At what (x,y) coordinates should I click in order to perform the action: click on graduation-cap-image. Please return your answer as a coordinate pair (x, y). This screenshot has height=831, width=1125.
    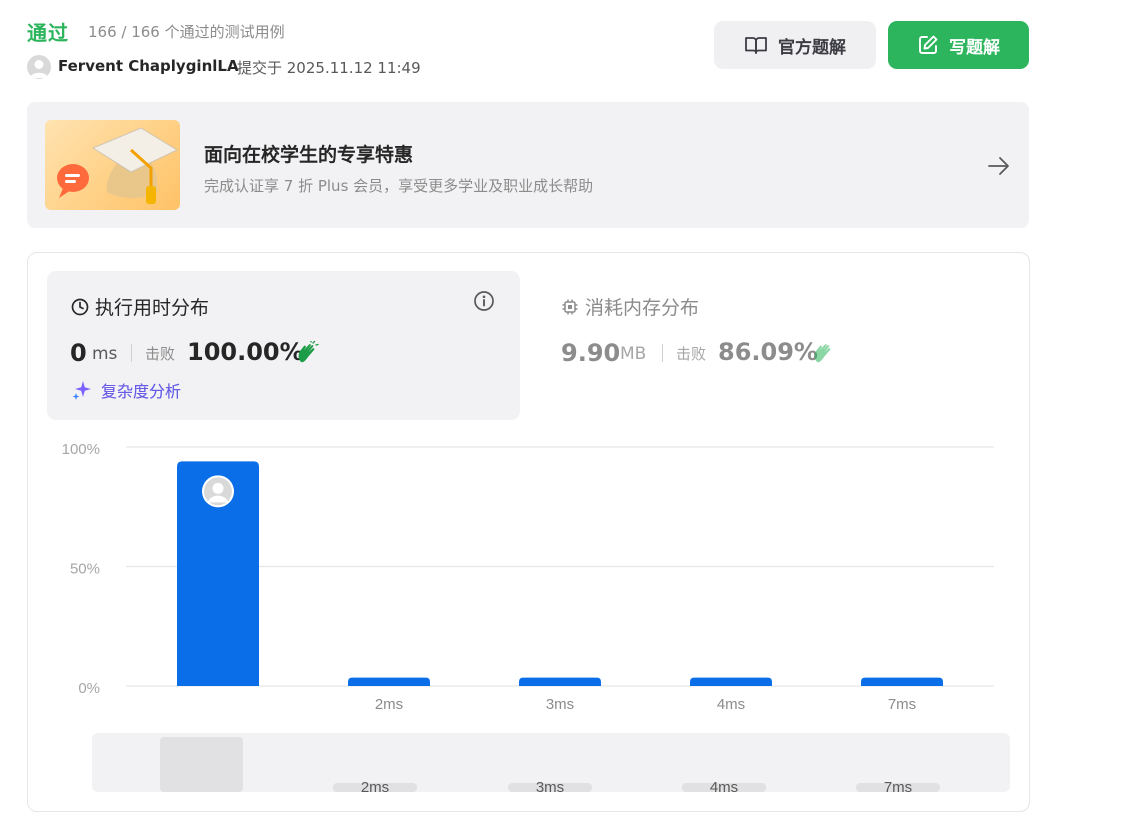
    Looking at the image, I should click on (112, 165).